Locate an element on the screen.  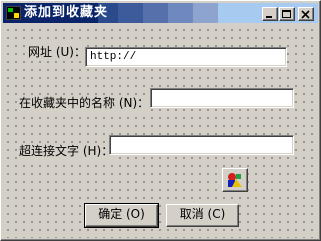
window-title: 添加到收藏夹 is located at coordinates (66, 12).